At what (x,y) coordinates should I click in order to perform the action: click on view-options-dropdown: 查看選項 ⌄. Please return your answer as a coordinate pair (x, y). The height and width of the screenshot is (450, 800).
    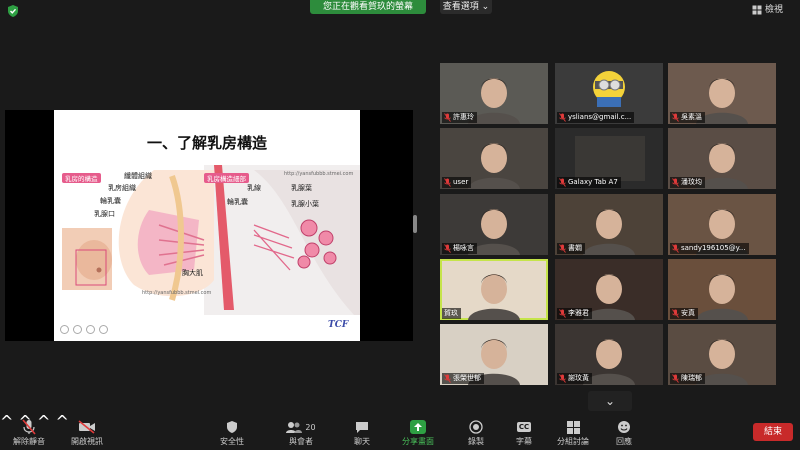
    Looking at the image, I should click on (466, 7).